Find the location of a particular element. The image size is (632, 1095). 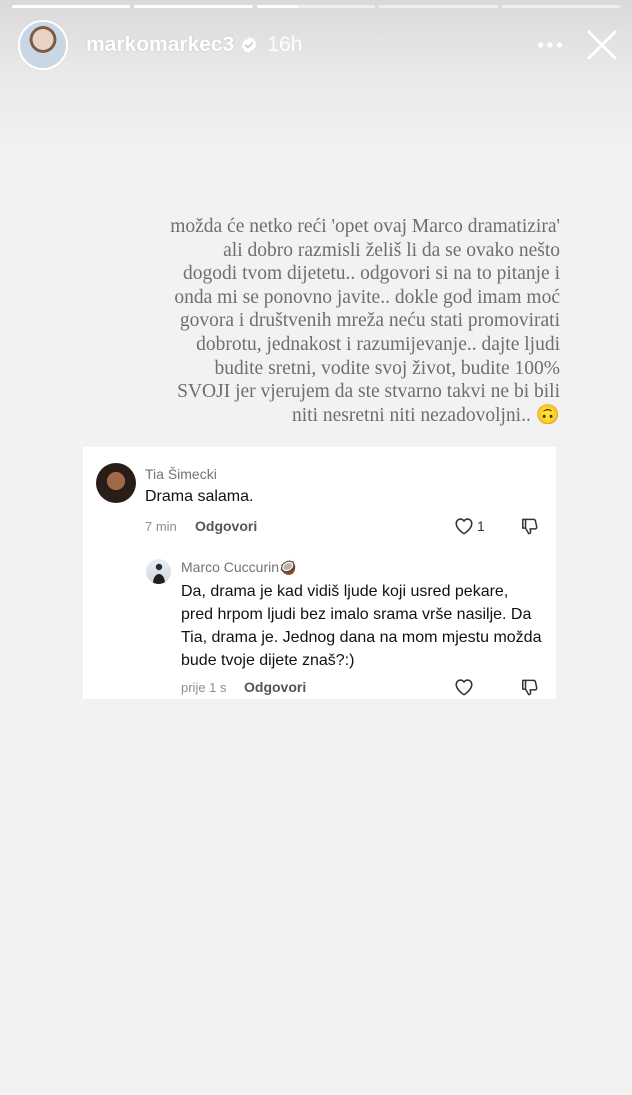

more-horizontal-icon is located at coordinates (550, 45).